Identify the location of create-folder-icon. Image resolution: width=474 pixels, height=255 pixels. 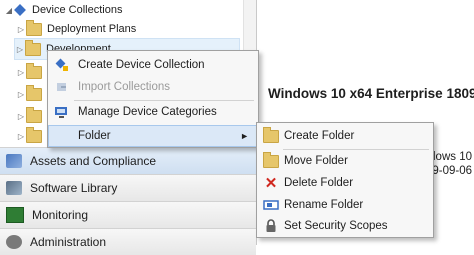
(271, 135).